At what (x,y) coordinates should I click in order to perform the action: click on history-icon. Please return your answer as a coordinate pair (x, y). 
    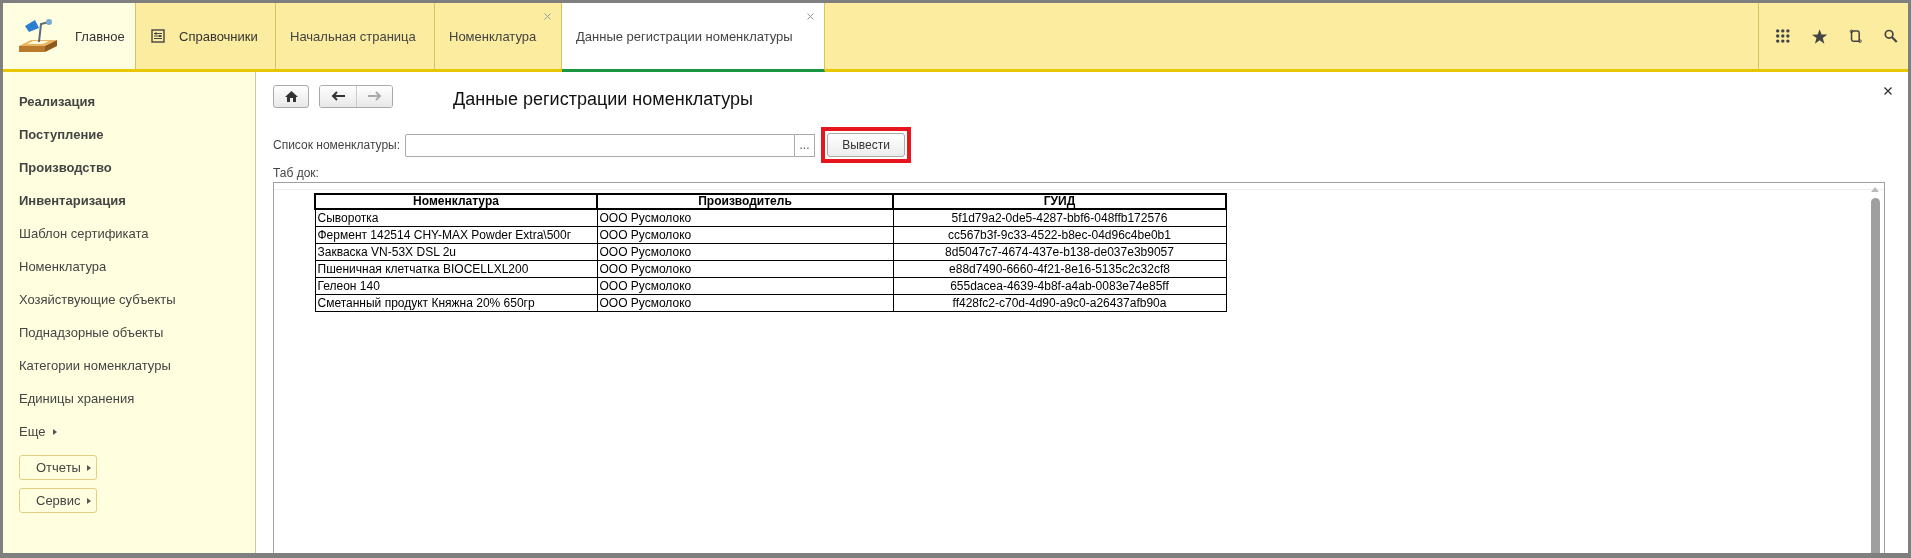
    Looking at the image, I should click on (1855, 36).